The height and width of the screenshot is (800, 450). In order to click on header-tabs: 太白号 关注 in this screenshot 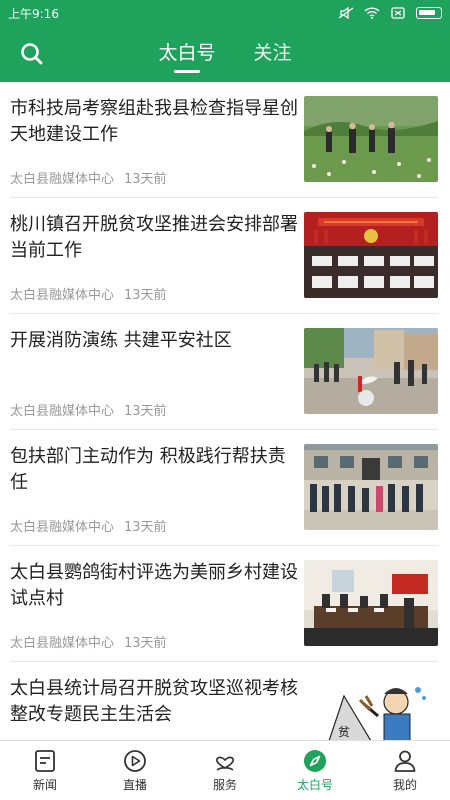, I will do `click(225, 54)`.